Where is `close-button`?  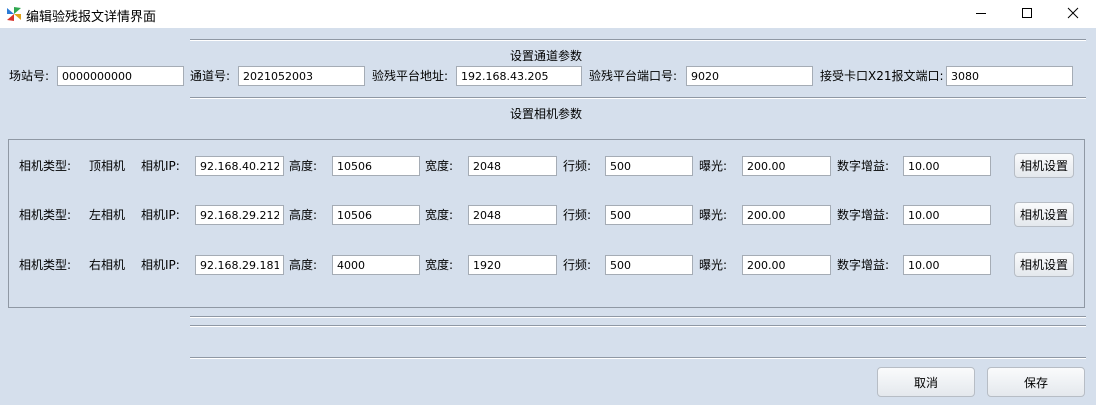 close-button is located at coordinates (1073, 14).